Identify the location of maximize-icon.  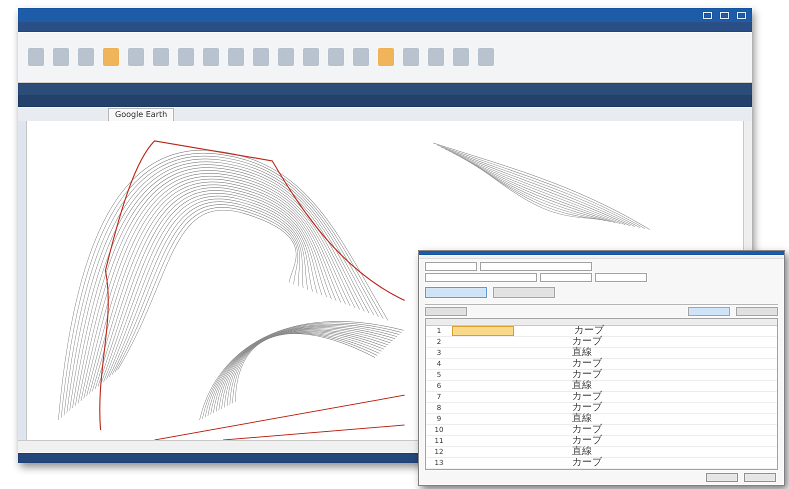
(724, 15).